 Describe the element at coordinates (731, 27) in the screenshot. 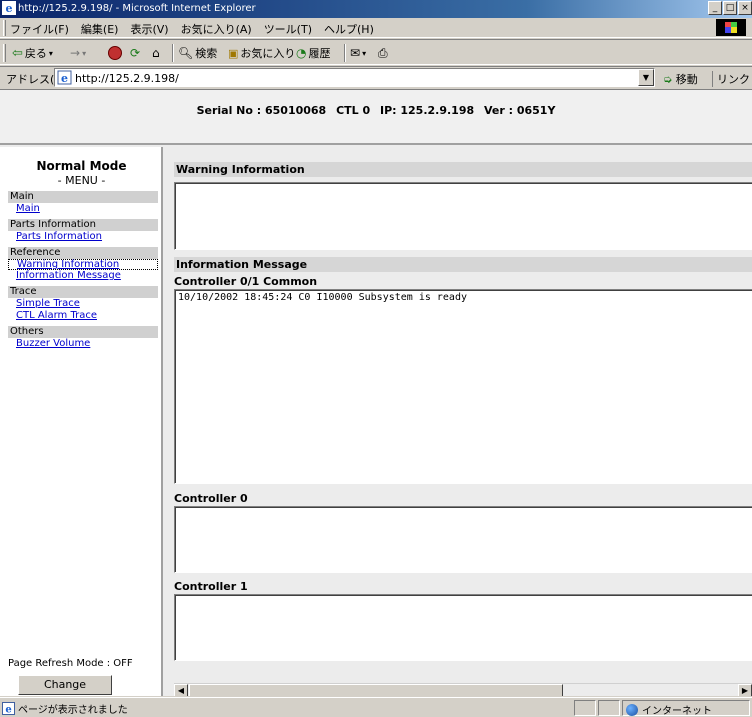

I see `windows-logo-icon` at that location.